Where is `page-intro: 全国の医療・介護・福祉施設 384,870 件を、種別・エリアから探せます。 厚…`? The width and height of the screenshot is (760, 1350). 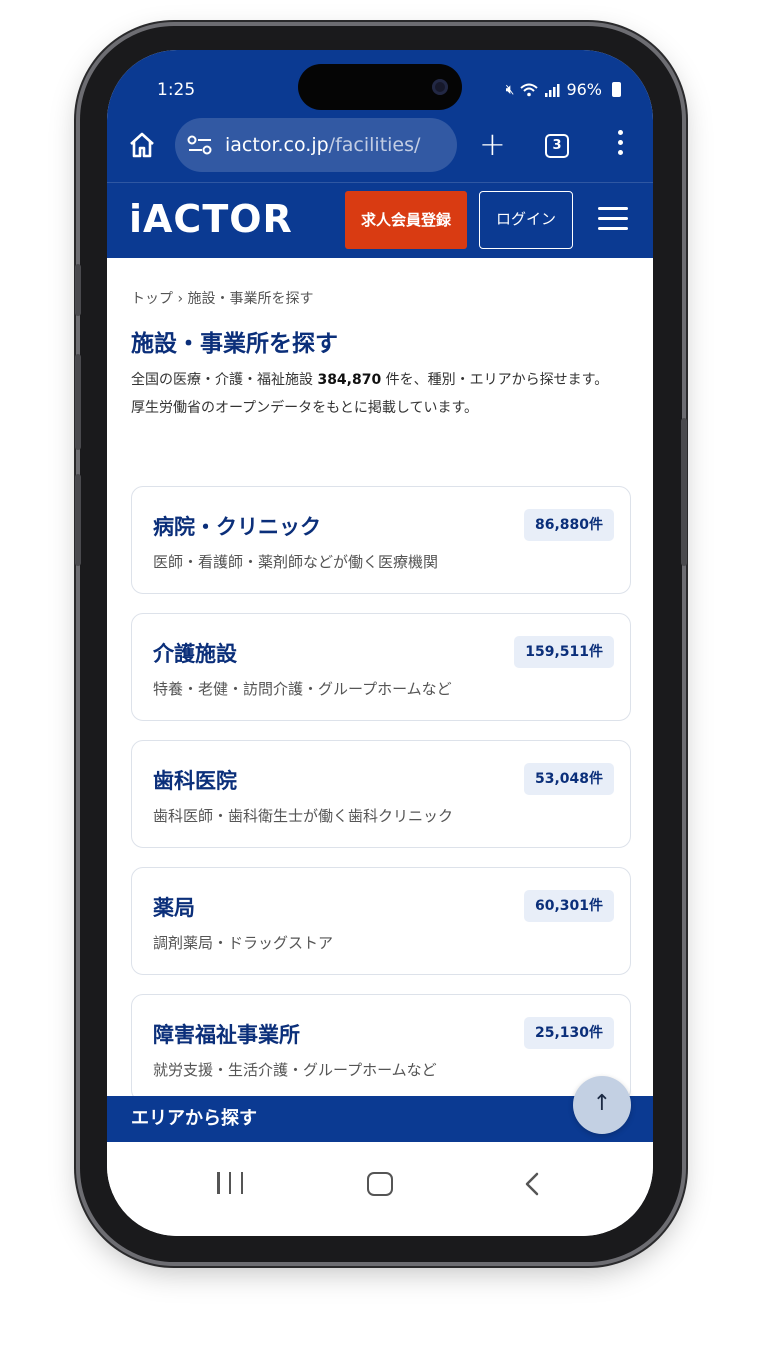 page-intro: 全国の医療・介護・福祉施設 384,870 件を、種別・エリアから探せます。 厚… is located at coordinates (387, 394).